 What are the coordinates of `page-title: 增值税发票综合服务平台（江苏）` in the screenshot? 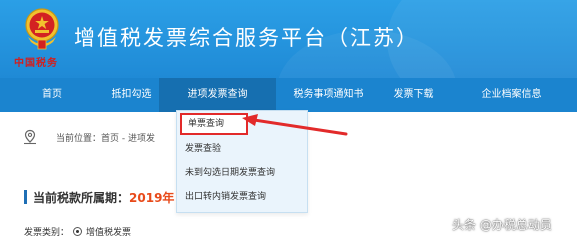 It's located at (246, 38).